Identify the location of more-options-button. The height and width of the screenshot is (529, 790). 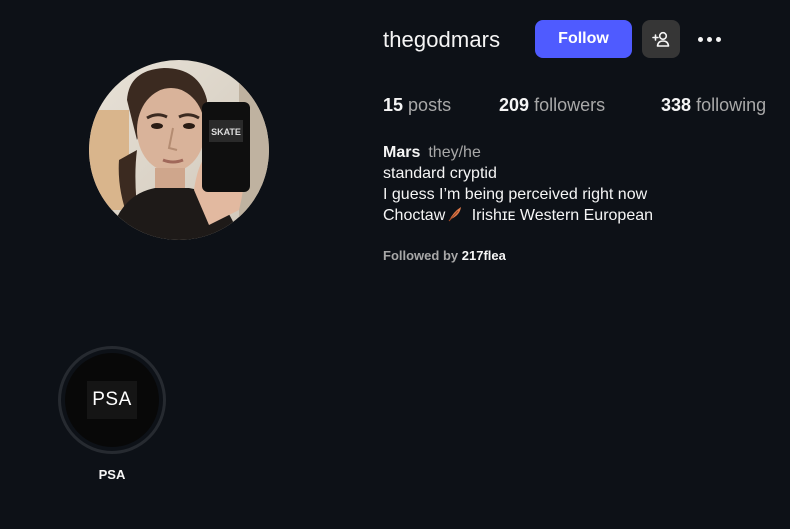
(709, 39).